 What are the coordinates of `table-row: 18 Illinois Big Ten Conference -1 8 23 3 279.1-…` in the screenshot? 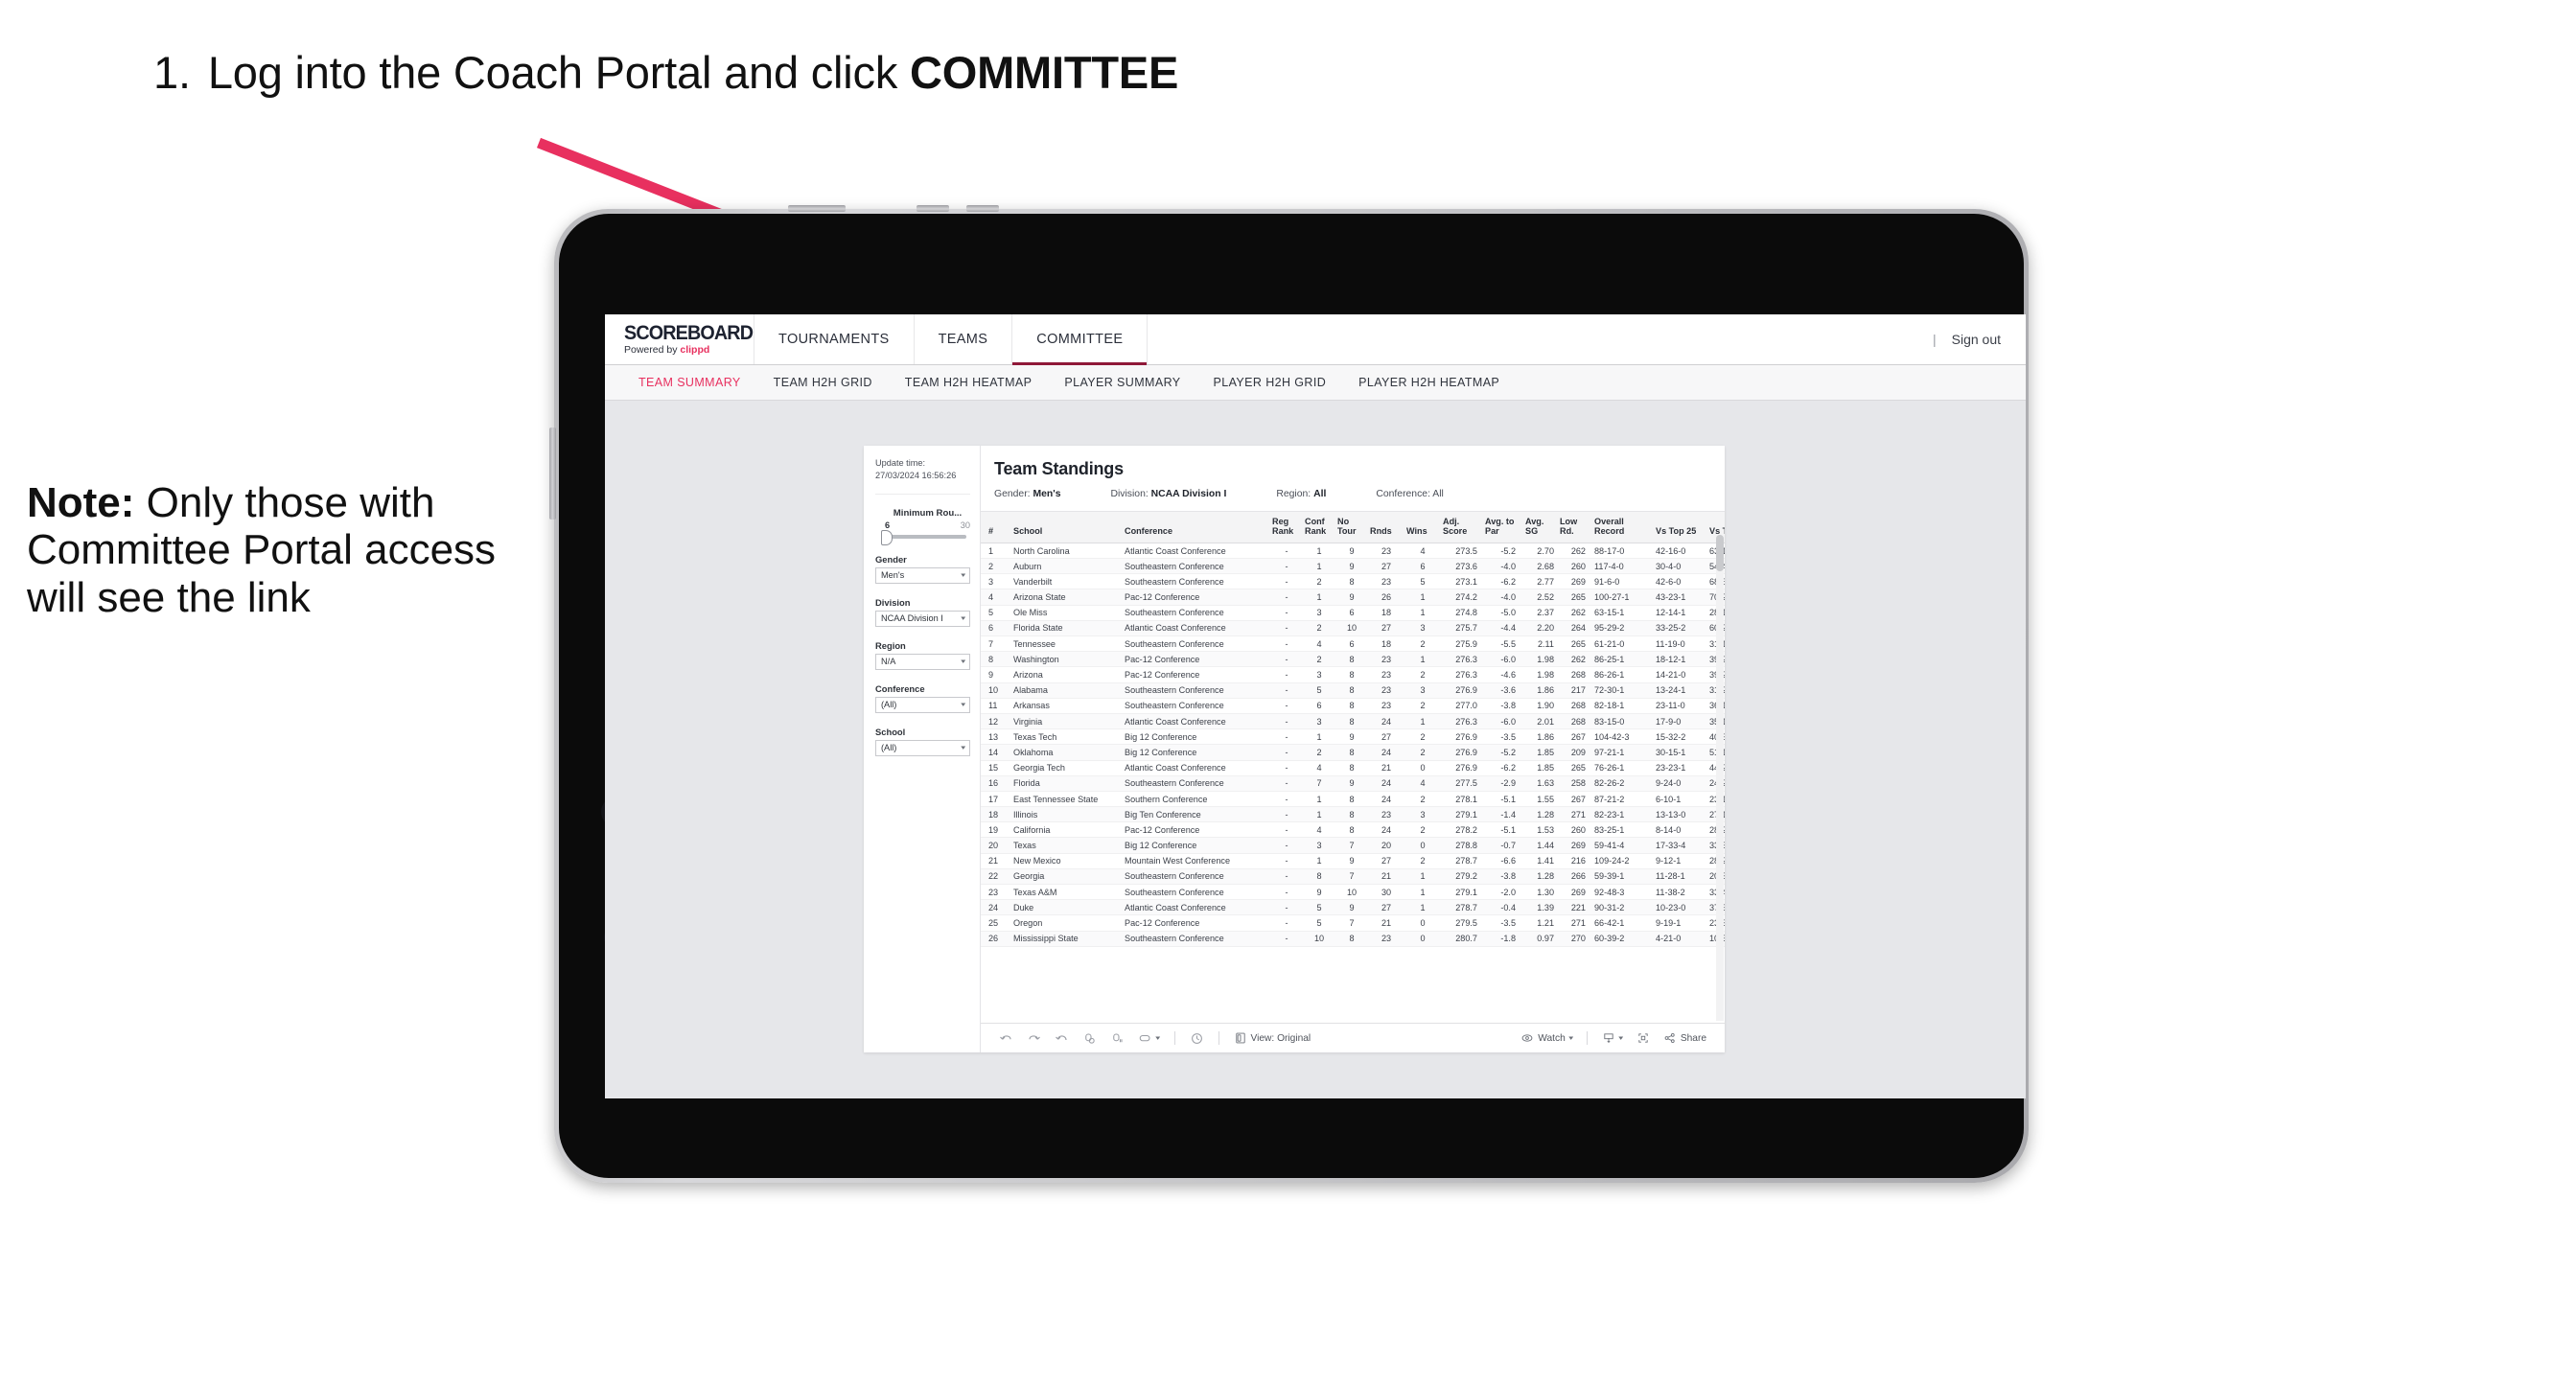 It's located at (1353, 814).